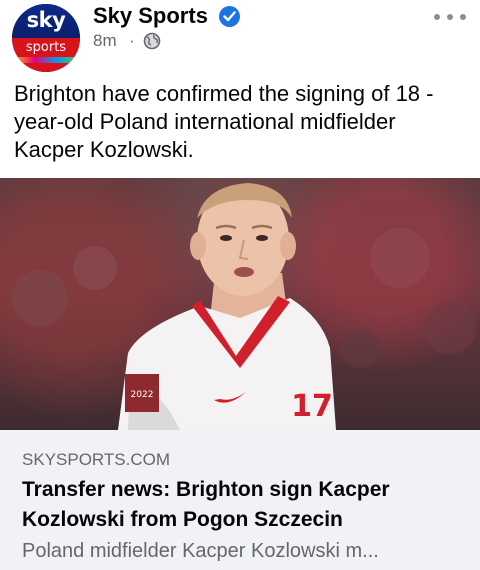 Image resolution: width=480 pixels, height=570 pixels. What do you see at coordinates (46, 21) in the screenshot?
I see `sky-logo-text: sky` at bounding box center [46, 21].